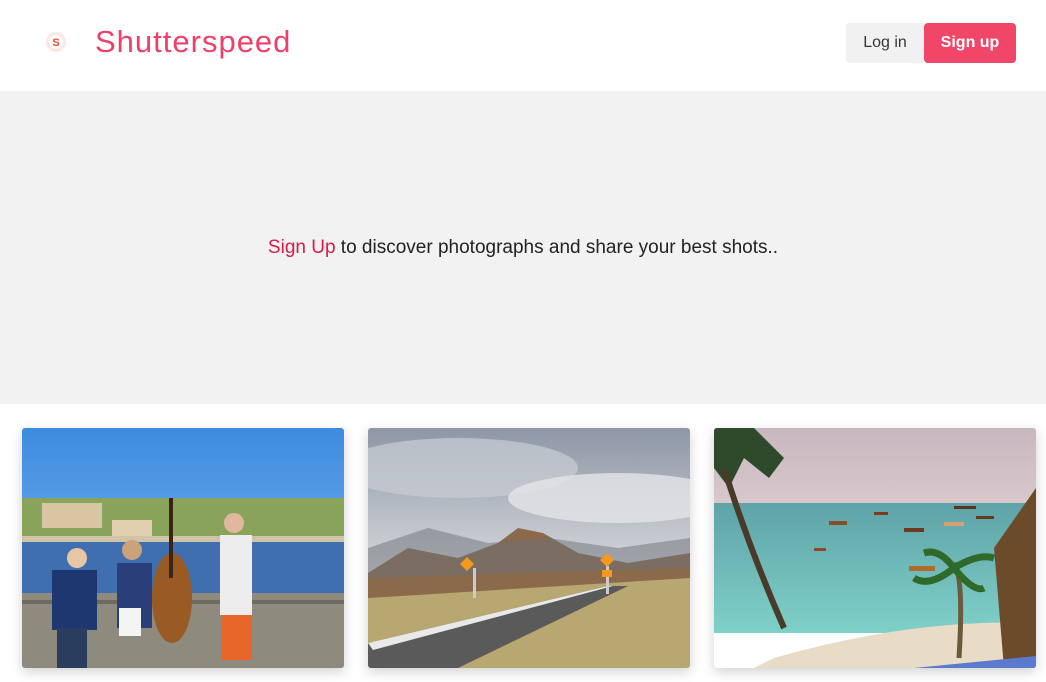  Describe the element at coordinates (970, 43) in the screenshot. I see `signup-button: Sign up` at that location.